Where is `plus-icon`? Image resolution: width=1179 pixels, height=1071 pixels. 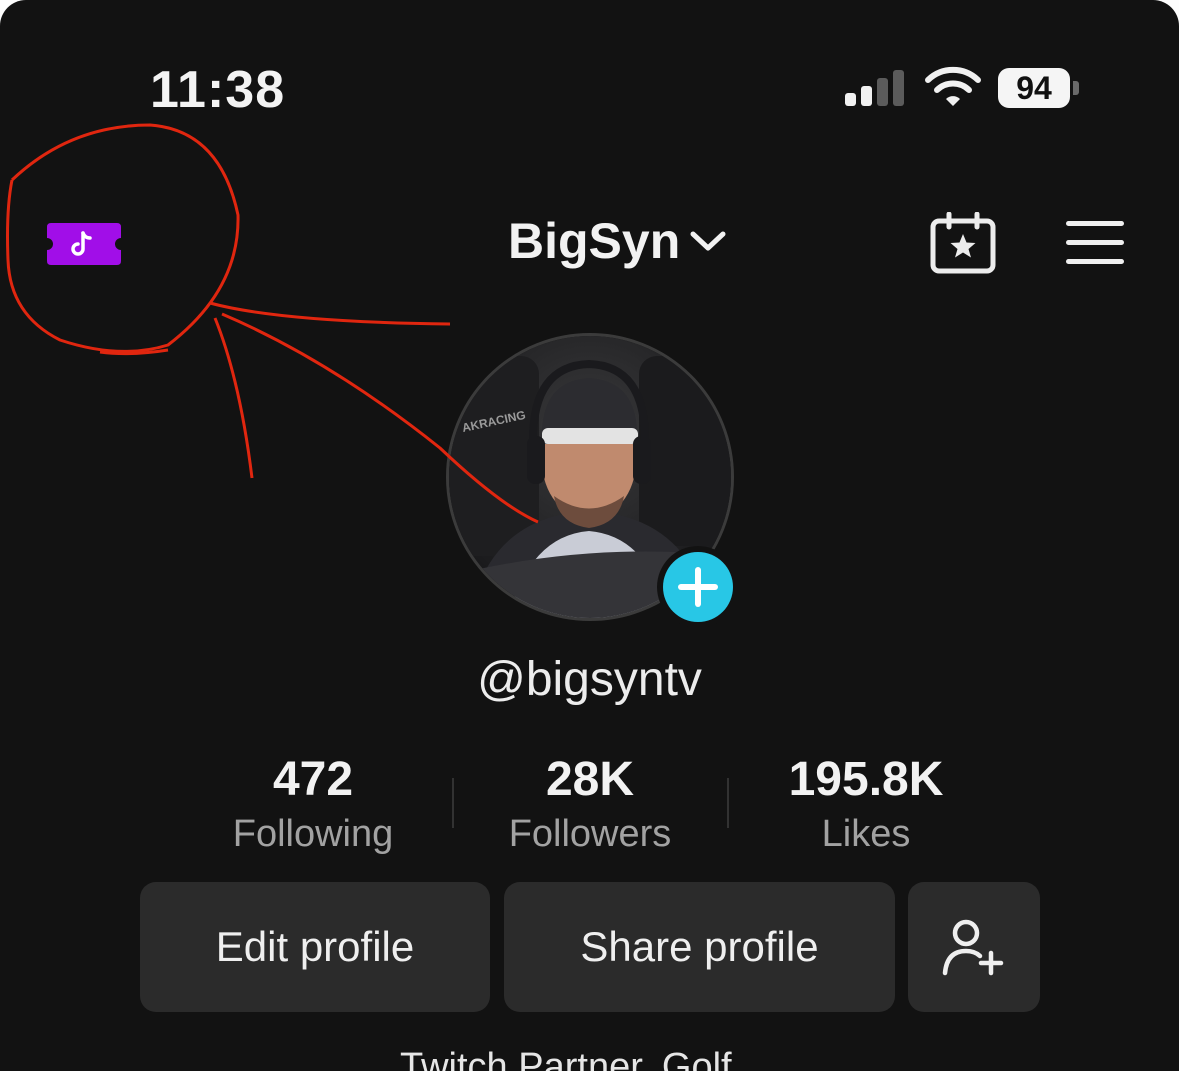 plus-icon is located at coordinates (698, 587).